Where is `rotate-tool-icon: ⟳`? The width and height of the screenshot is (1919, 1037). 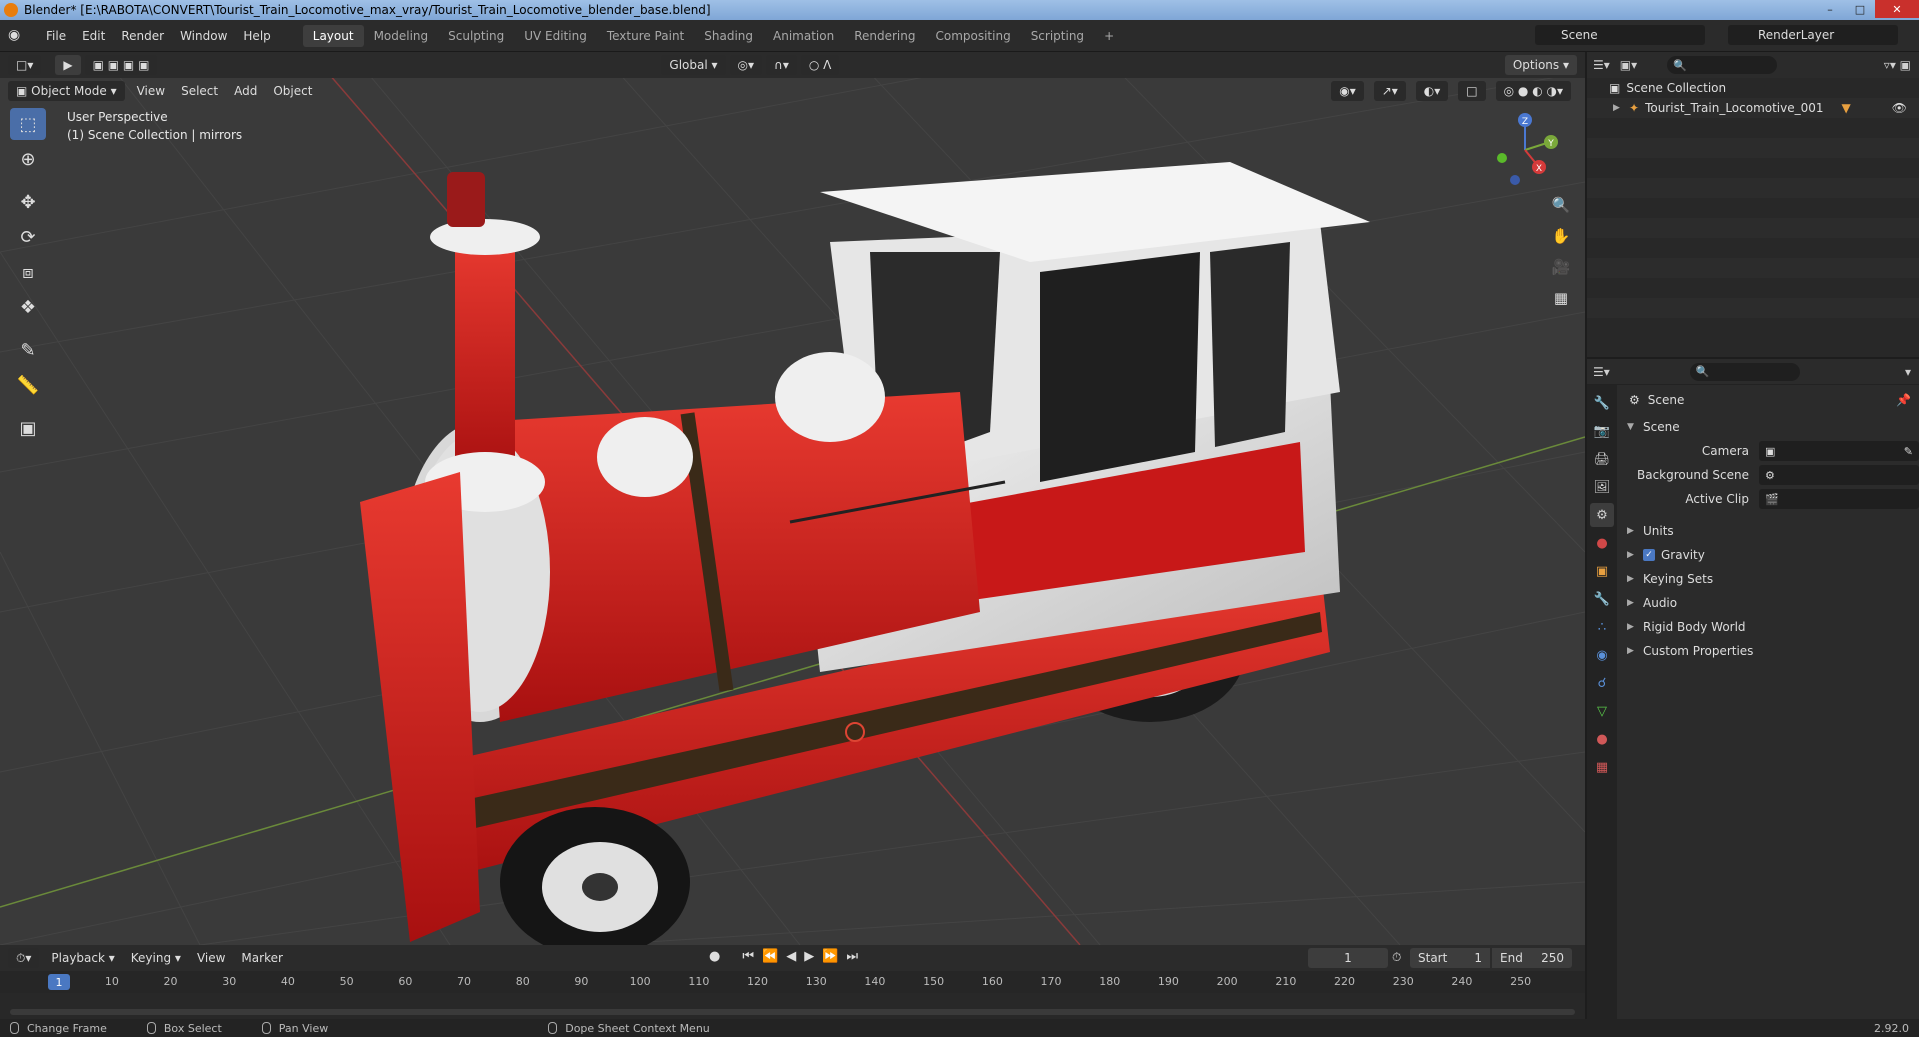 rotate-tool-icon: ⟳ is located at coordinates (28, 237).